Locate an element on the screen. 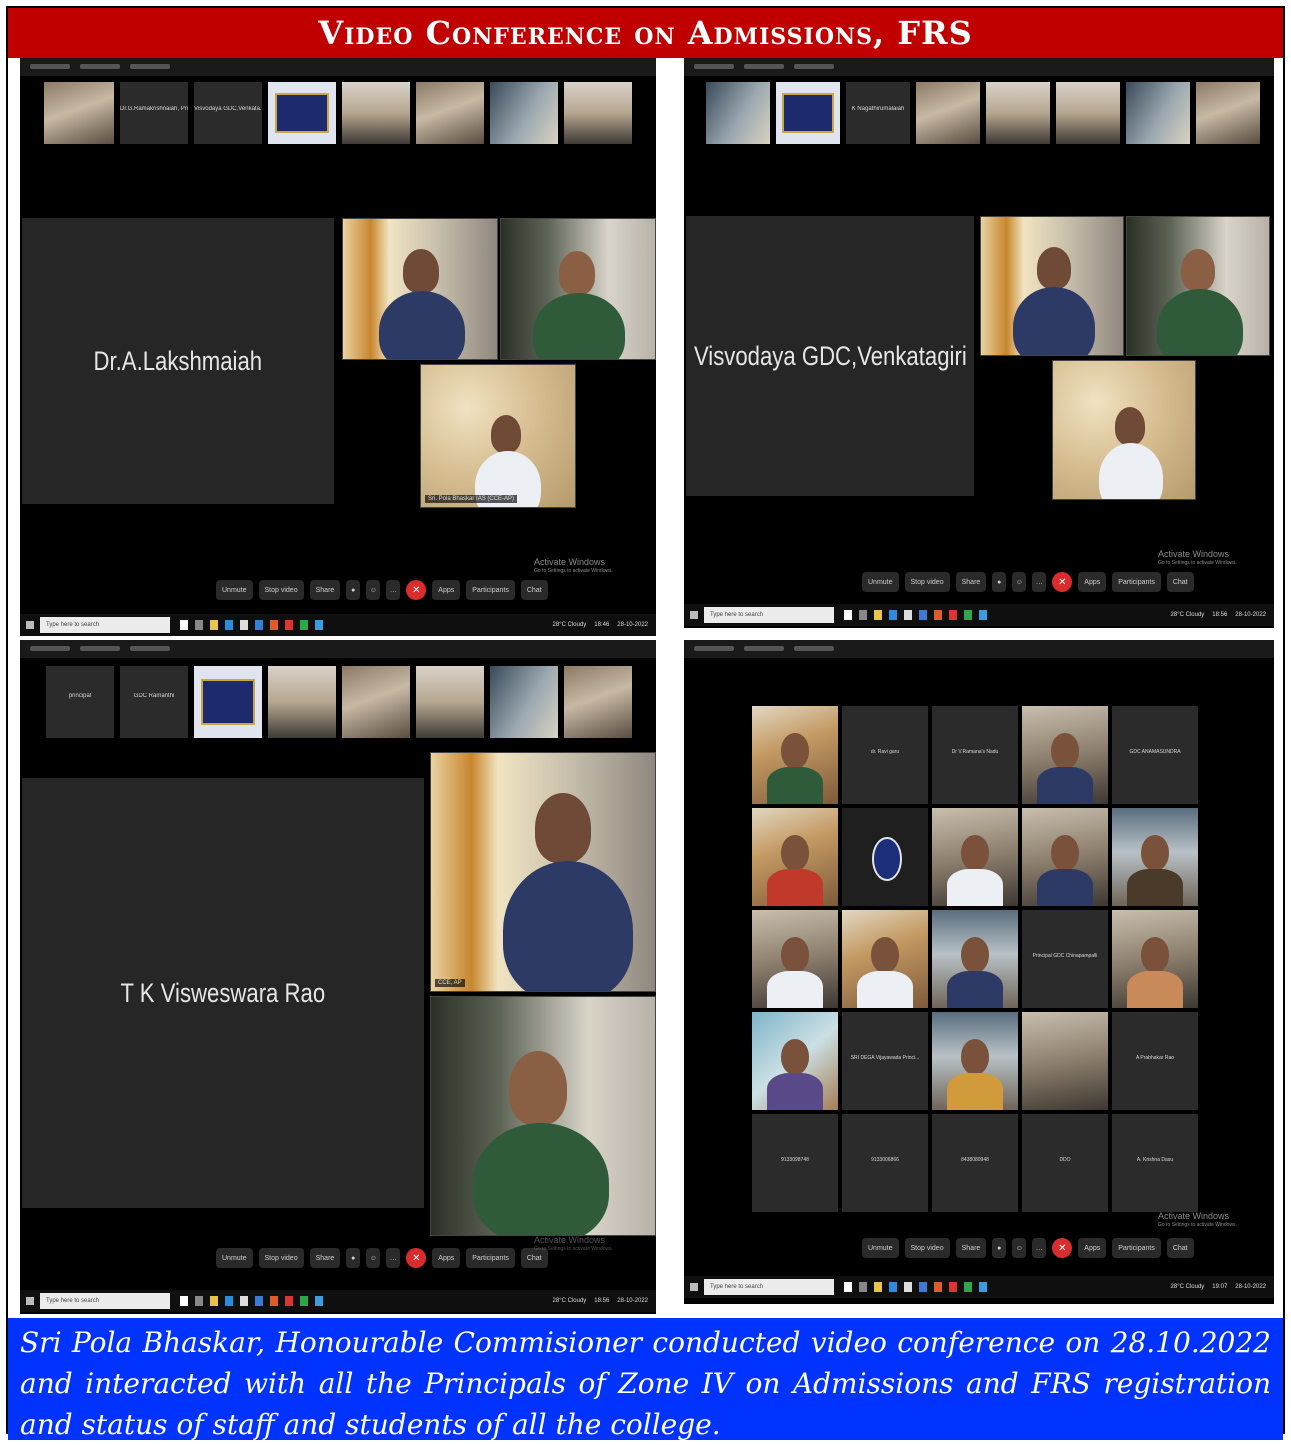  active-speaker-tile: T K Visweswara Rao is located at coordinates (223, 993).